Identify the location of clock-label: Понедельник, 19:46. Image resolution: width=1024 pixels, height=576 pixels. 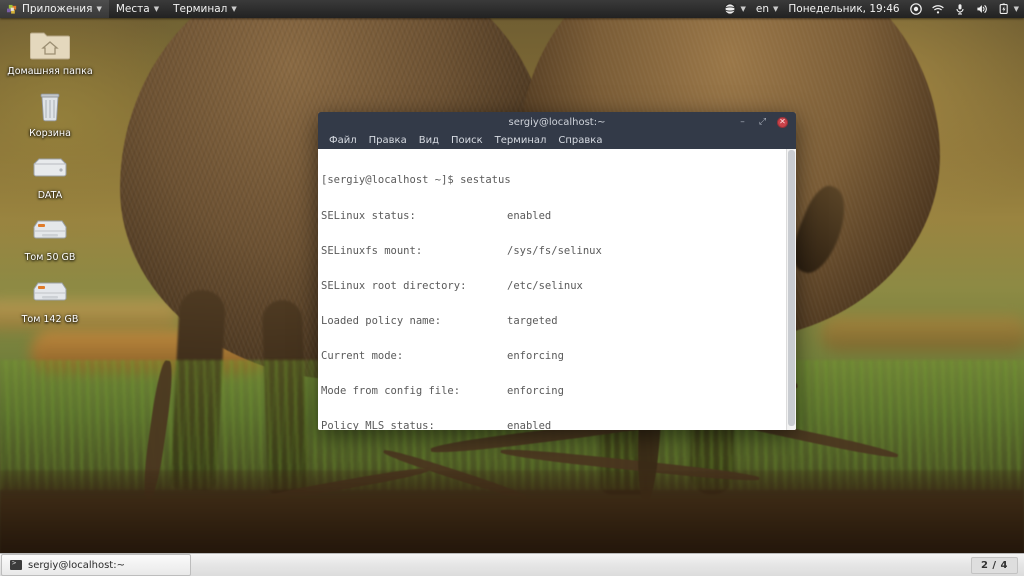
(844, 9).